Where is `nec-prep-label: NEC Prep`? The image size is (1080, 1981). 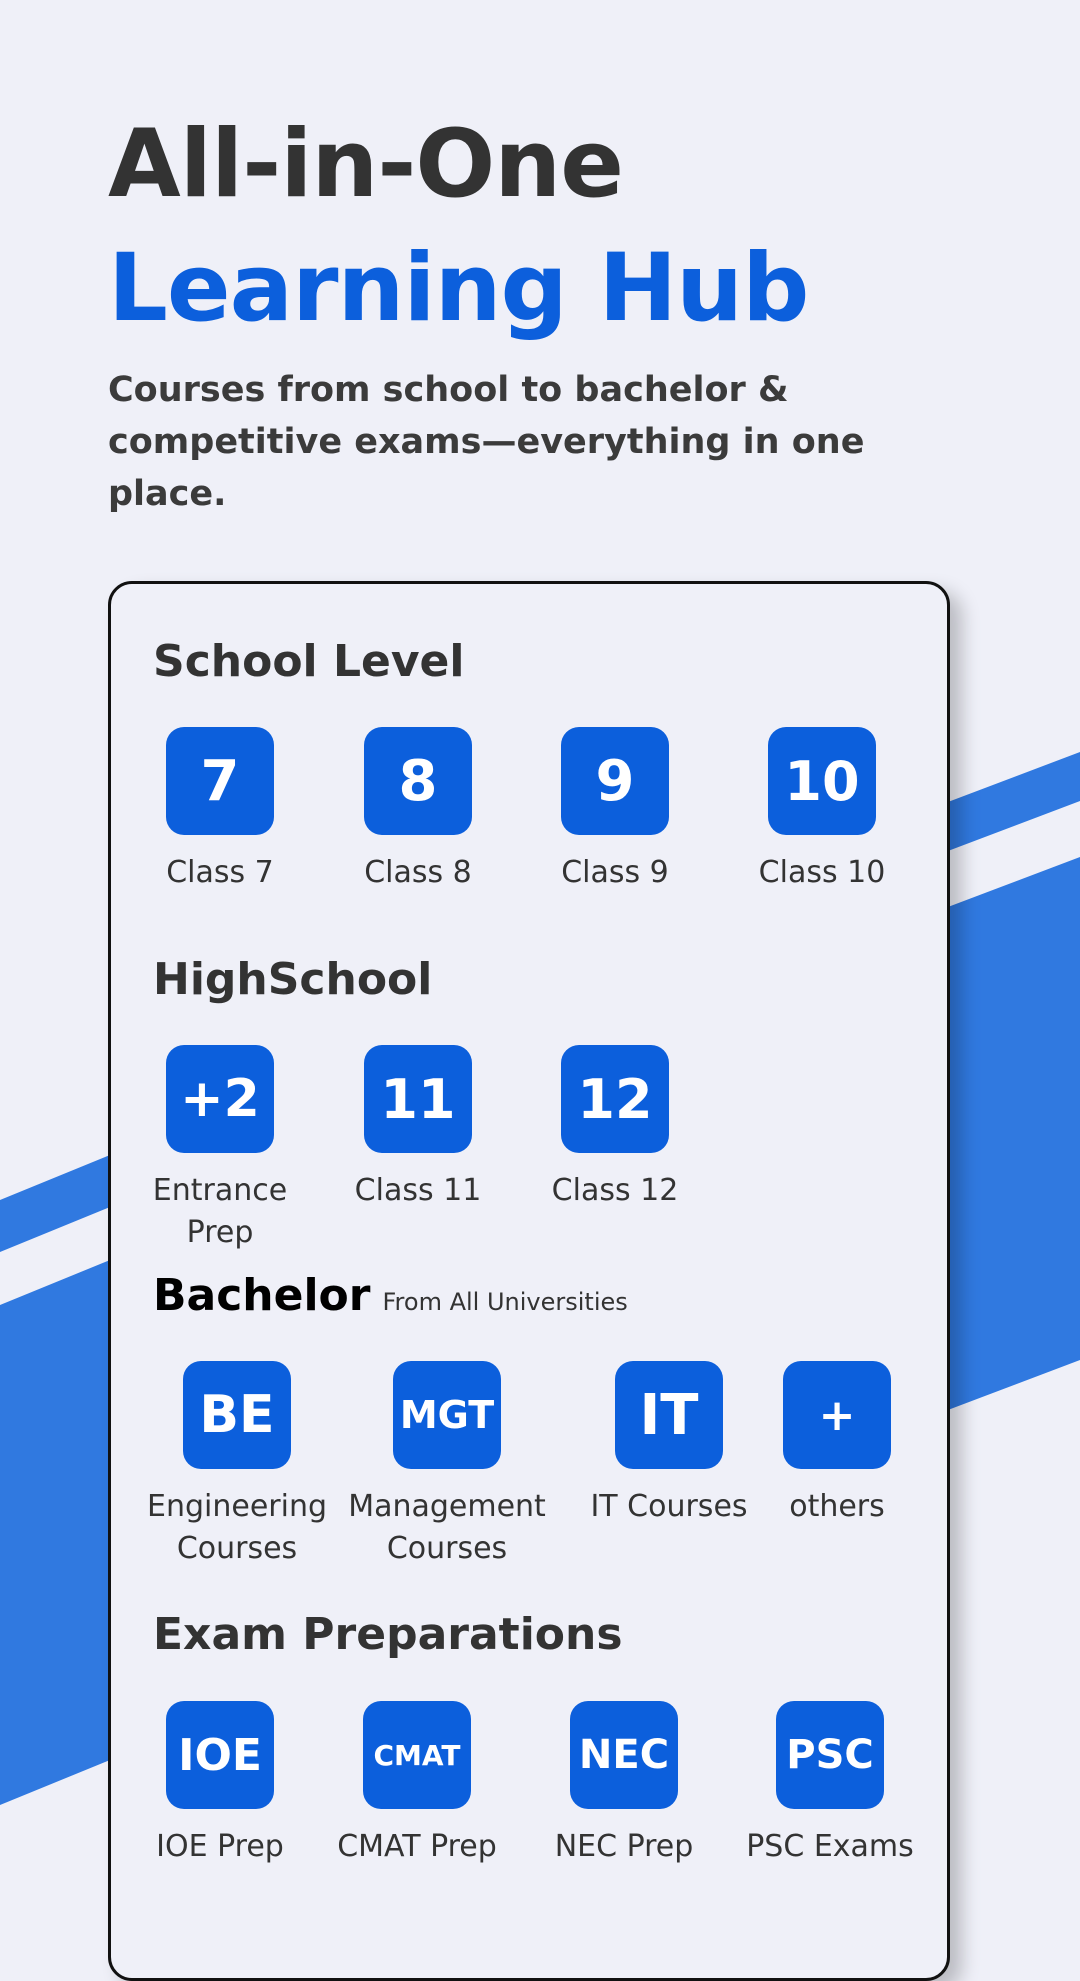
nec-prep-label: NEC Prep is located at coordinates (624, 1846).